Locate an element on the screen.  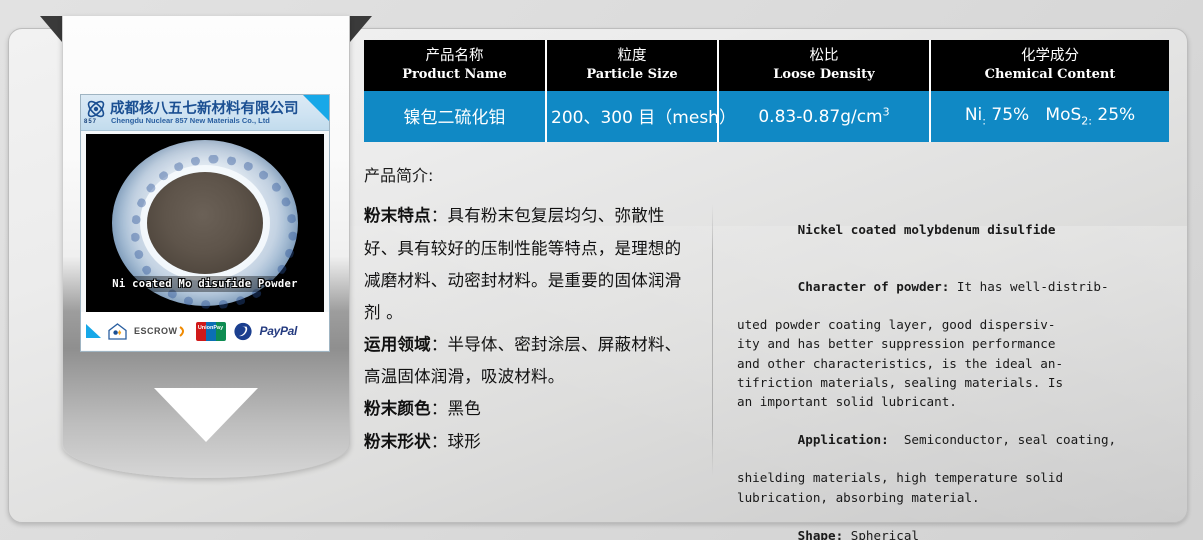
cn-paragraph-shape: 粉末形状：球形 is located at coordinates (530, 442).